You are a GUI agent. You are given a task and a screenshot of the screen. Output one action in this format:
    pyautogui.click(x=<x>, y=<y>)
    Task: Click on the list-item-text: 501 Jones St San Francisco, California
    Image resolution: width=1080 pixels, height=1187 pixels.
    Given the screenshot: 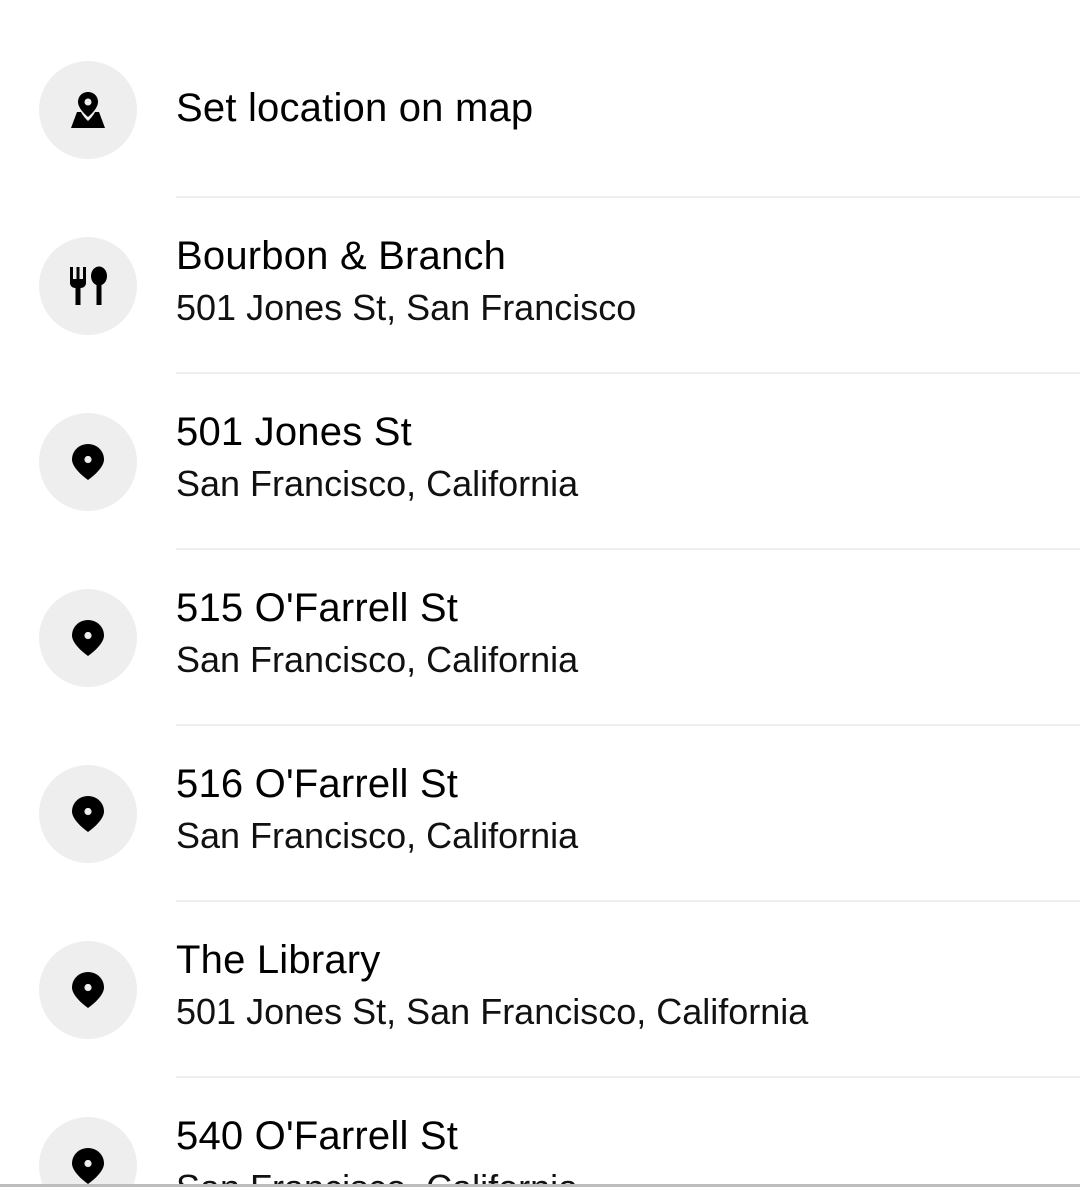 What is the action you would take?
    pyautogui.click(x=628, y=457)
    